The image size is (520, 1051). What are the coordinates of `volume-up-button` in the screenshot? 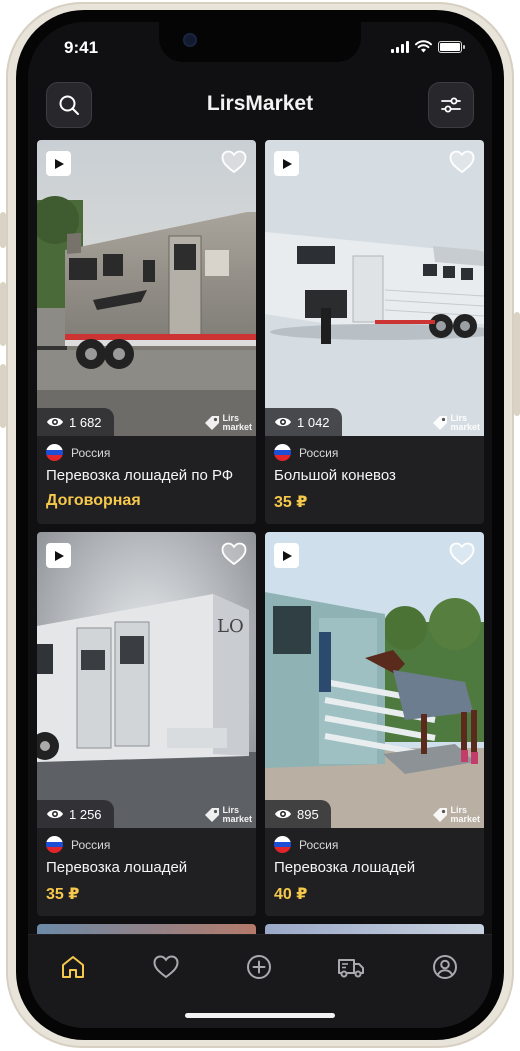 It's located at (3, 314).